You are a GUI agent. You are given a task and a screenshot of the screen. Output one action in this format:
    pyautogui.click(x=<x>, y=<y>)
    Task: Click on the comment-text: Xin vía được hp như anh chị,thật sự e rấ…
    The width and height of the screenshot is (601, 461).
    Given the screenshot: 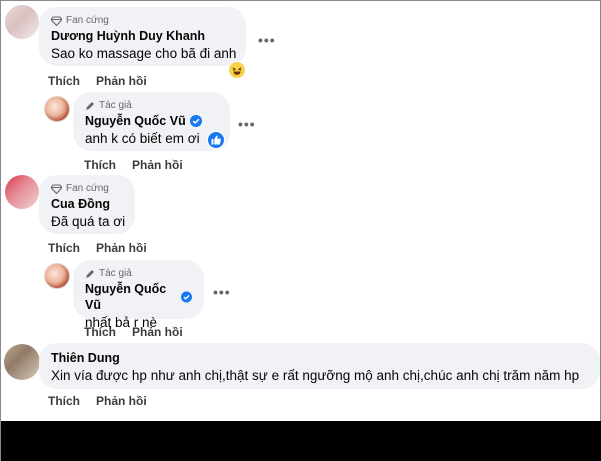 What is the action you would take?
    pyautogui.click(x=315, y=375)
    